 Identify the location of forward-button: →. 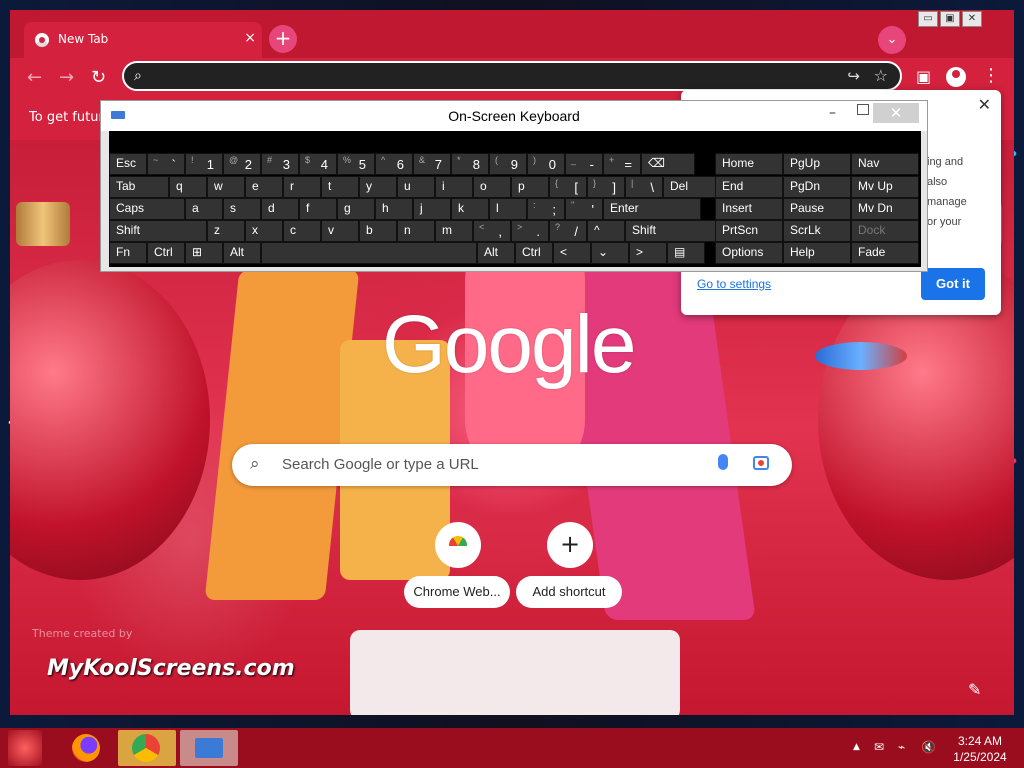
(66, 77).